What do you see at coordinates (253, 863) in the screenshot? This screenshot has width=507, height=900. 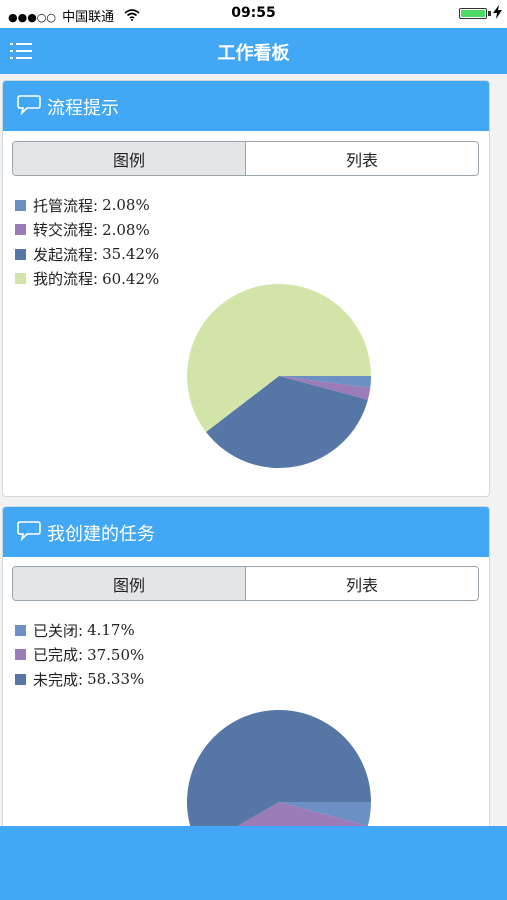 I see `bottom-bar` at bounding box center [253, 863].